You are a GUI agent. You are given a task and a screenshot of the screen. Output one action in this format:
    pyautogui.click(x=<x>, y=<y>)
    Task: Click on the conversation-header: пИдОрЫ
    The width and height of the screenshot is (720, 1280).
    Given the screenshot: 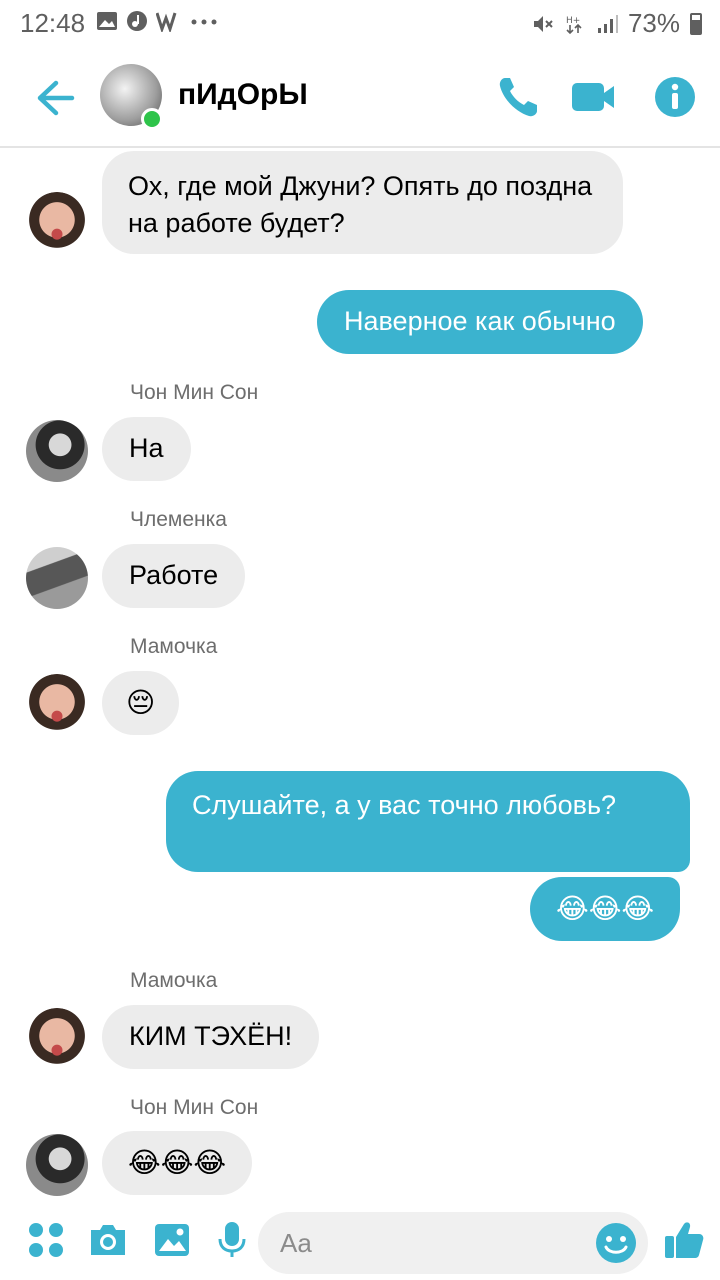 What is the action you would take?
    pyautogui.click(x=360, y=98)
    